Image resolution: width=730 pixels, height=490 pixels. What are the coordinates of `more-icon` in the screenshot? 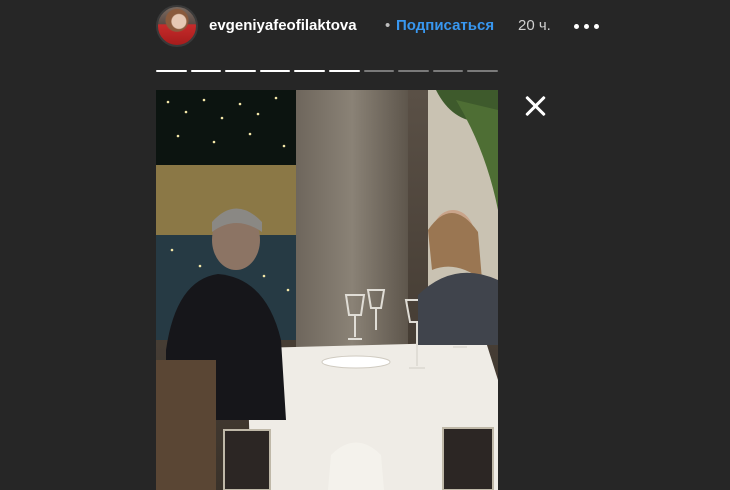 It's located at (587, 26).